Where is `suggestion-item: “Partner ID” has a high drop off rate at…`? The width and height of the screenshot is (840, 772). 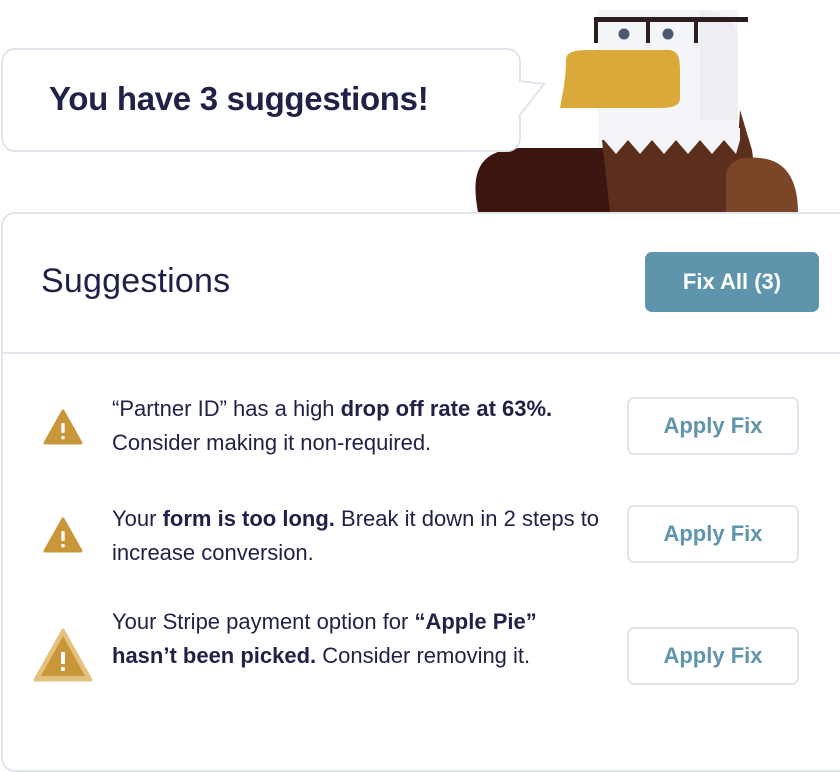
suggestion-item: “Partner ID” has a high drop off rate at… is located at coordinates (421, 435).